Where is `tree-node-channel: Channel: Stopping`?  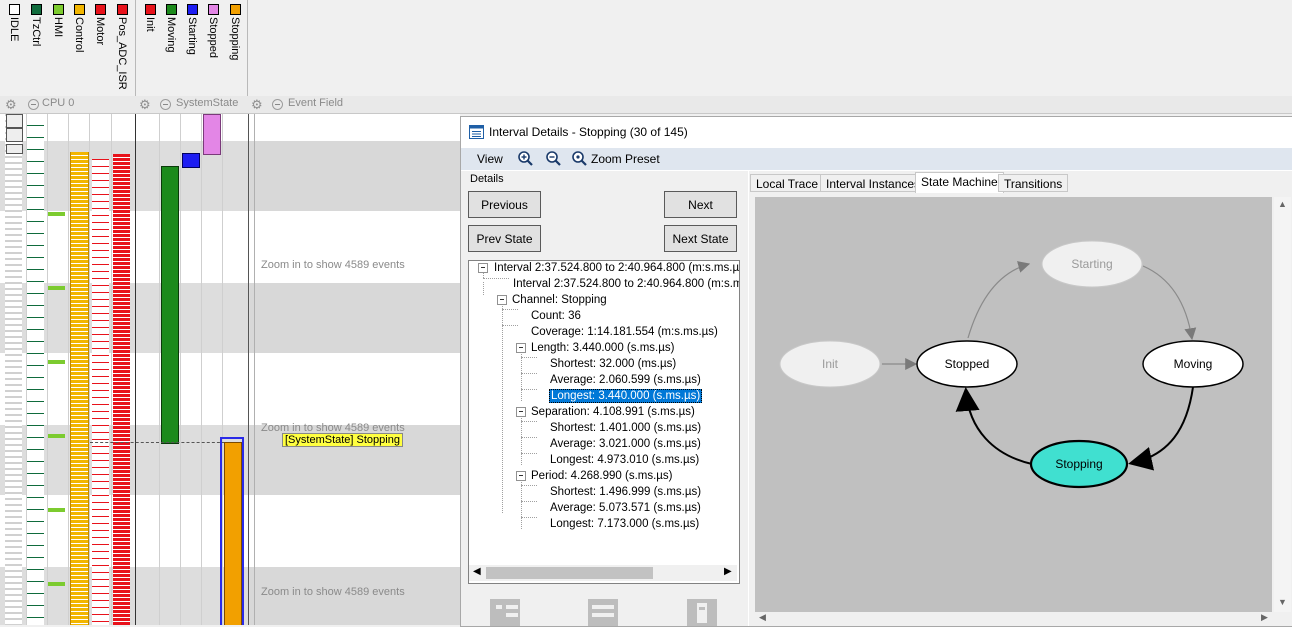
tree-node-channel: Channel: Stopping is located at coordinates (559, 300).